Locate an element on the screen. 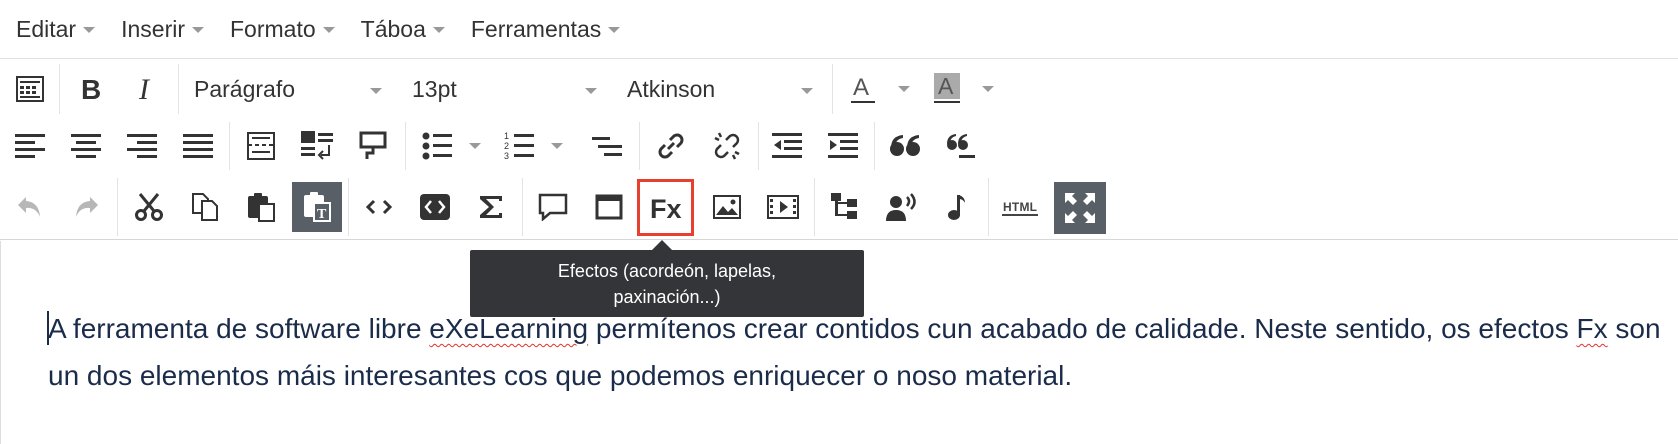 This screenshot has width=1678, height=444. insert-image-button is located at coordinates (727, 207).